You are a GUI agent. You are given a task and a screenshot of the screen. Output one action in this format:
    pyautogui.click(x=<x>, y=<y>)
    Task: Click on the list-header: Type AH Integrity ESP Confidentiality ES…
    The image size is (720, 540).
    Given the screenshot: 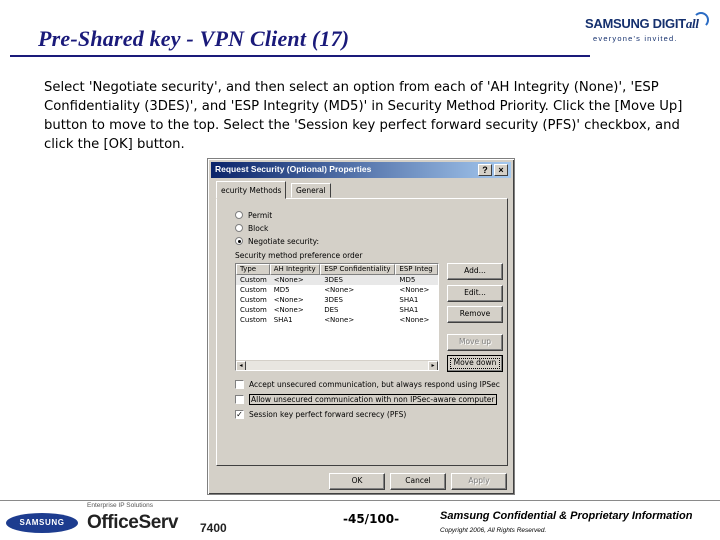 What is the action you would take?
    pyautogui.click(x=337, y=269)
    